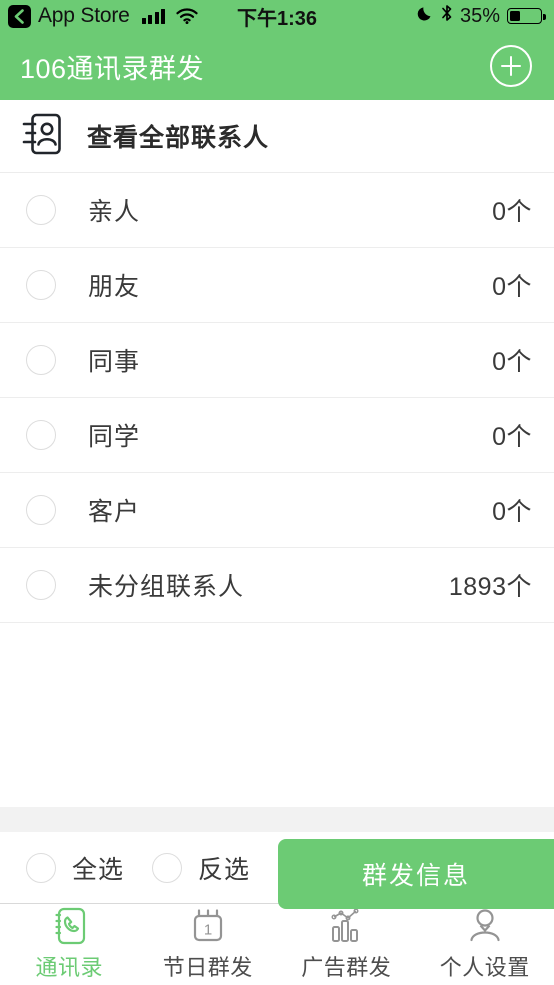 Image resolution: width=554 pixels, height=985 pixels. Describe the element at coordinates (490, 587) in the screenshot. I see `group-count: 1893个` at that location.